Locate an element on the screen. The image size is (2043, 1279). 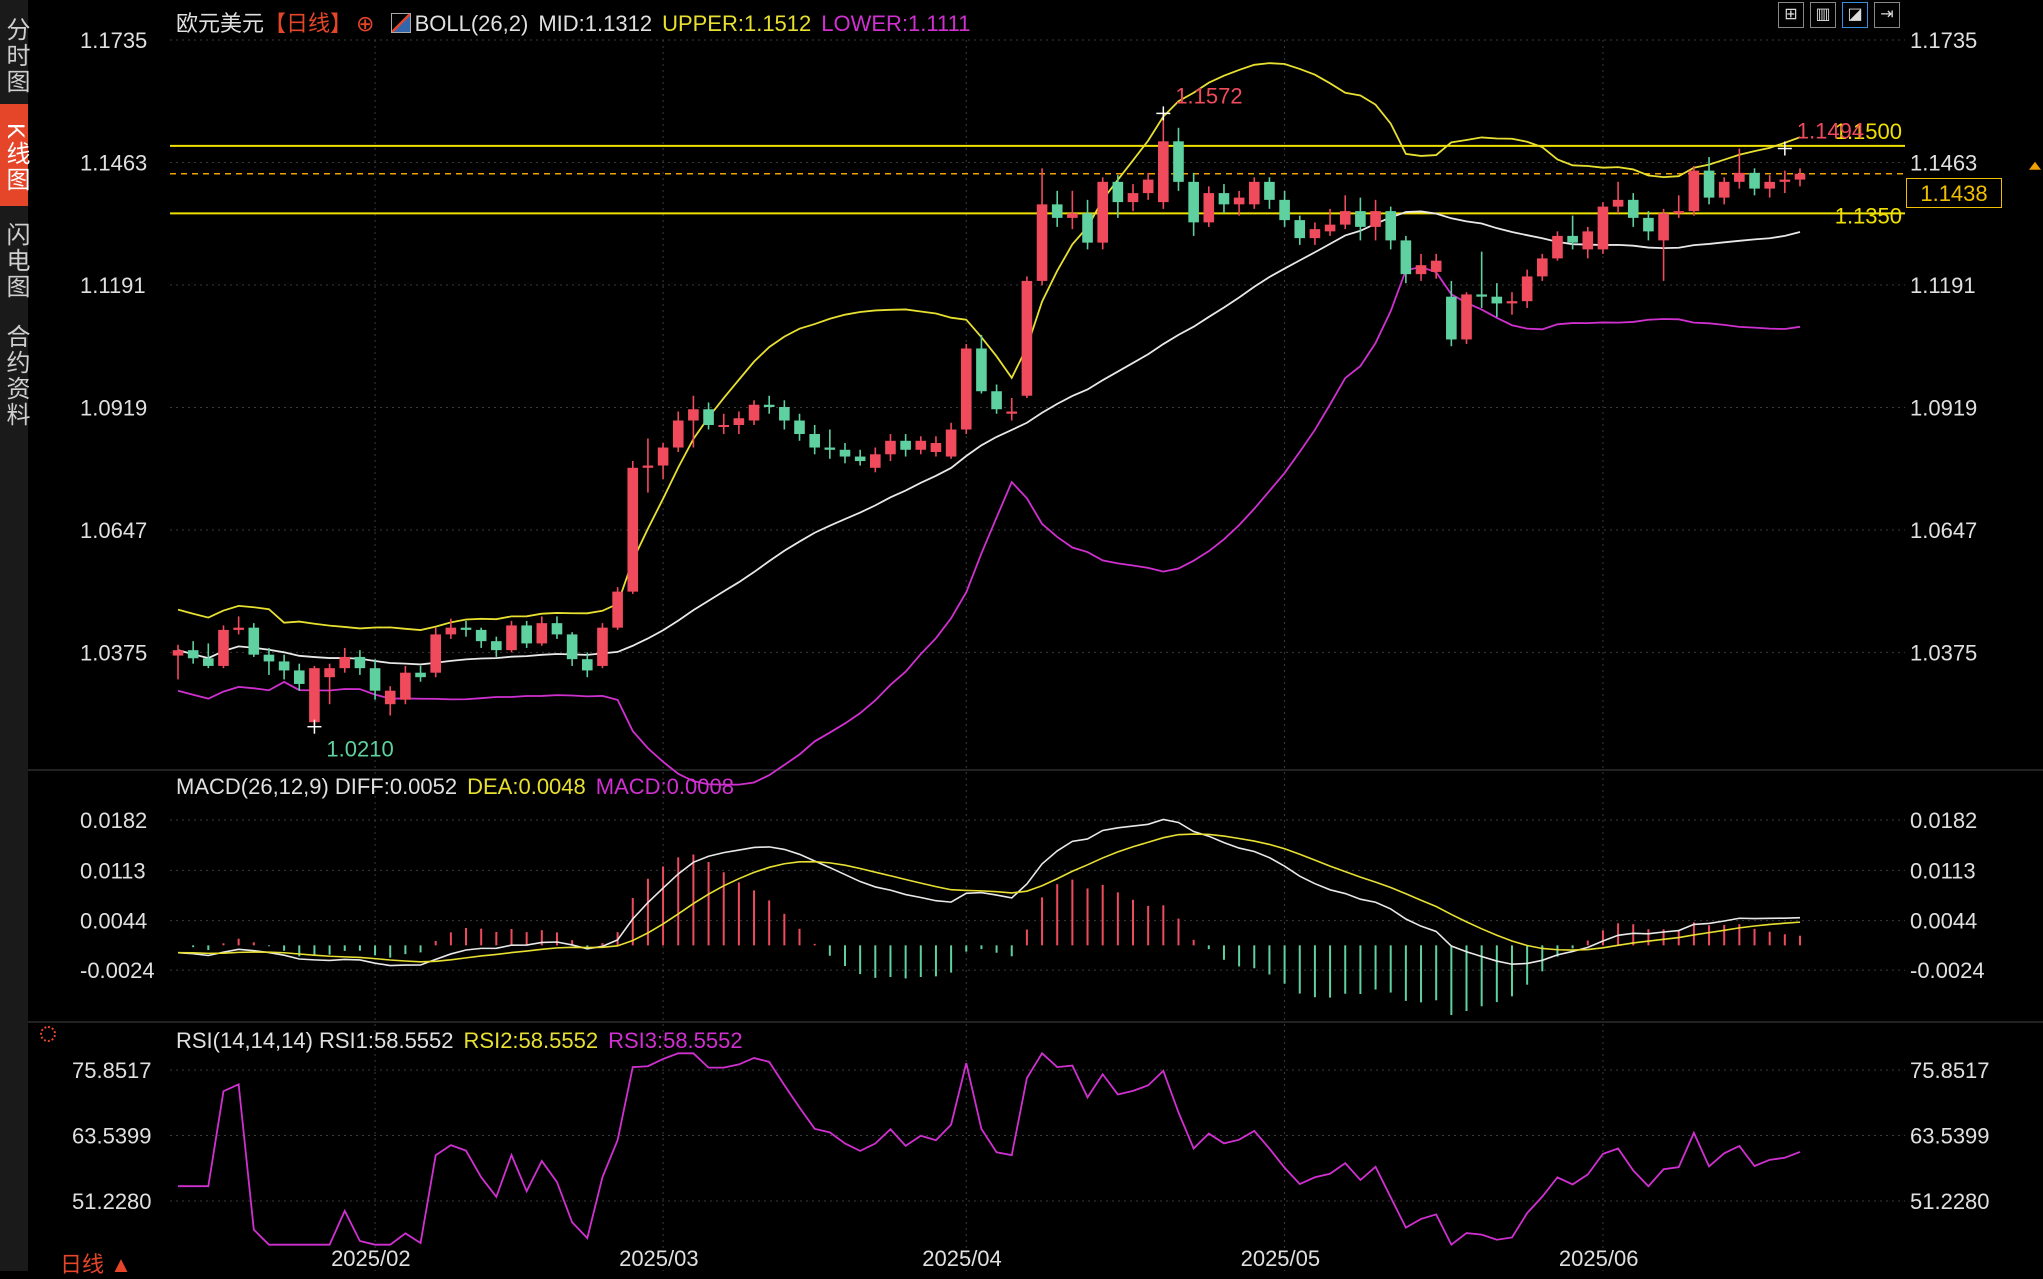
rsi-line is located at coordinates (989, 1149).